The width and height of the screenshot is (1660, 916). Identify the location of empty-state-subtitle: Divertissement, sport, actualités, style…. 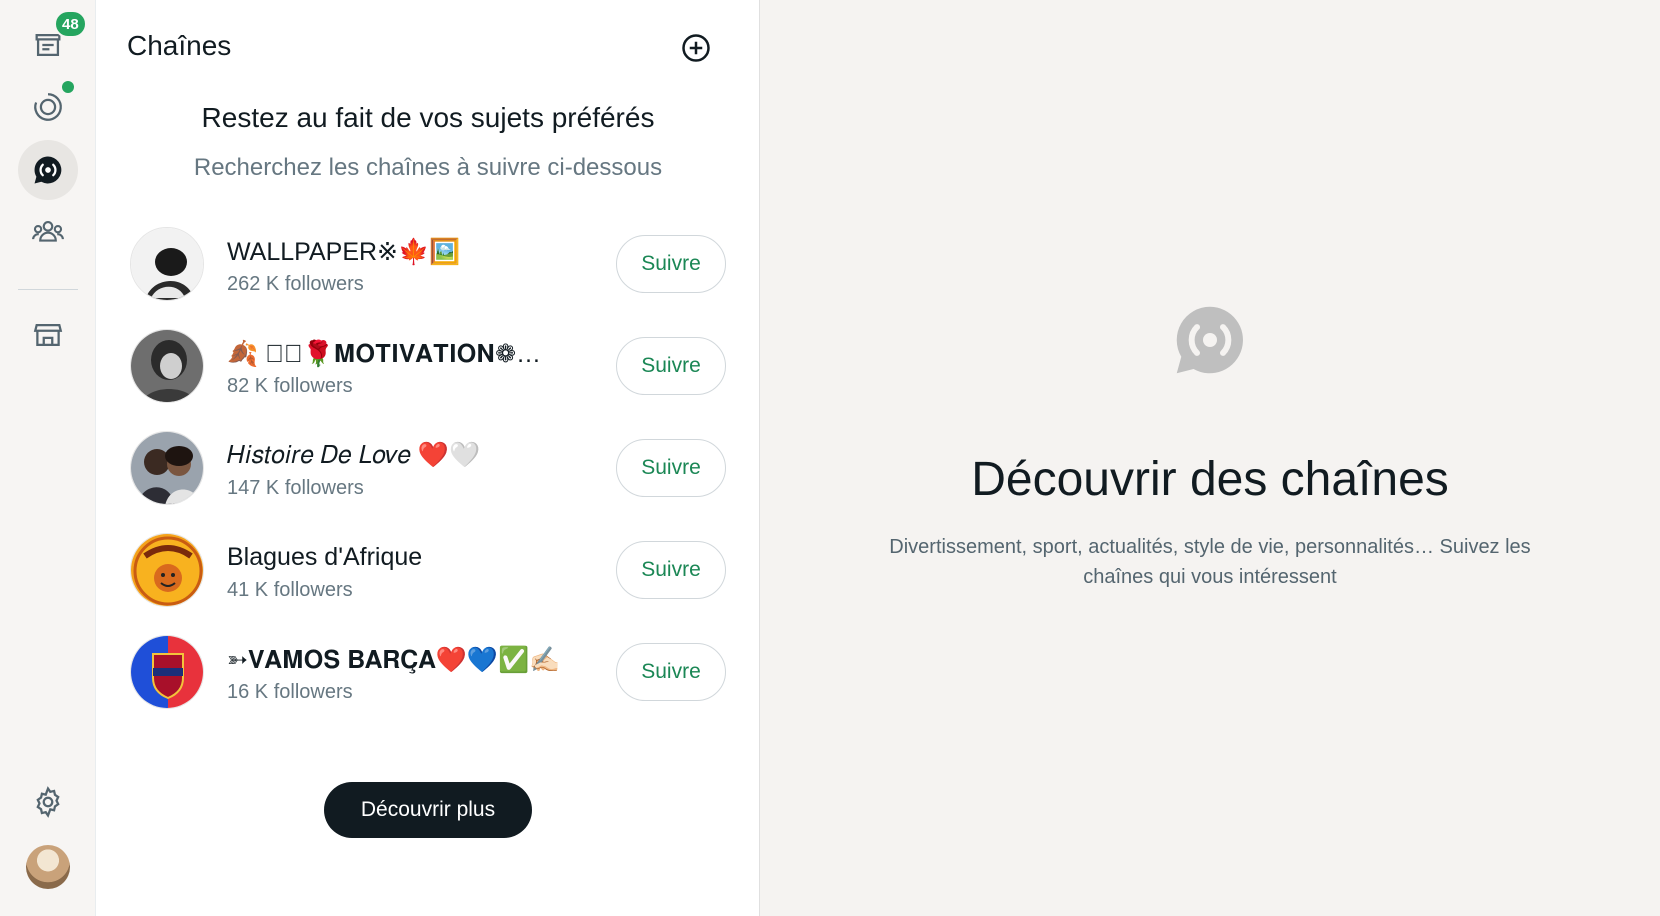
(1210, 562).